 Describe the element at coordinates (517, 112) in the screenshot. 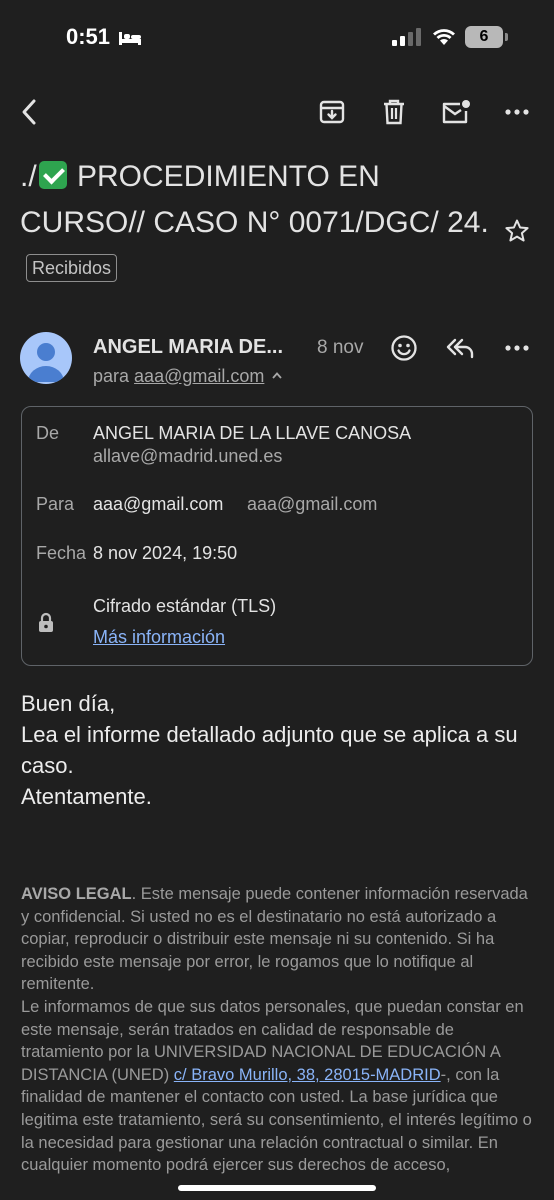

I see `more-options-icon` at that location.